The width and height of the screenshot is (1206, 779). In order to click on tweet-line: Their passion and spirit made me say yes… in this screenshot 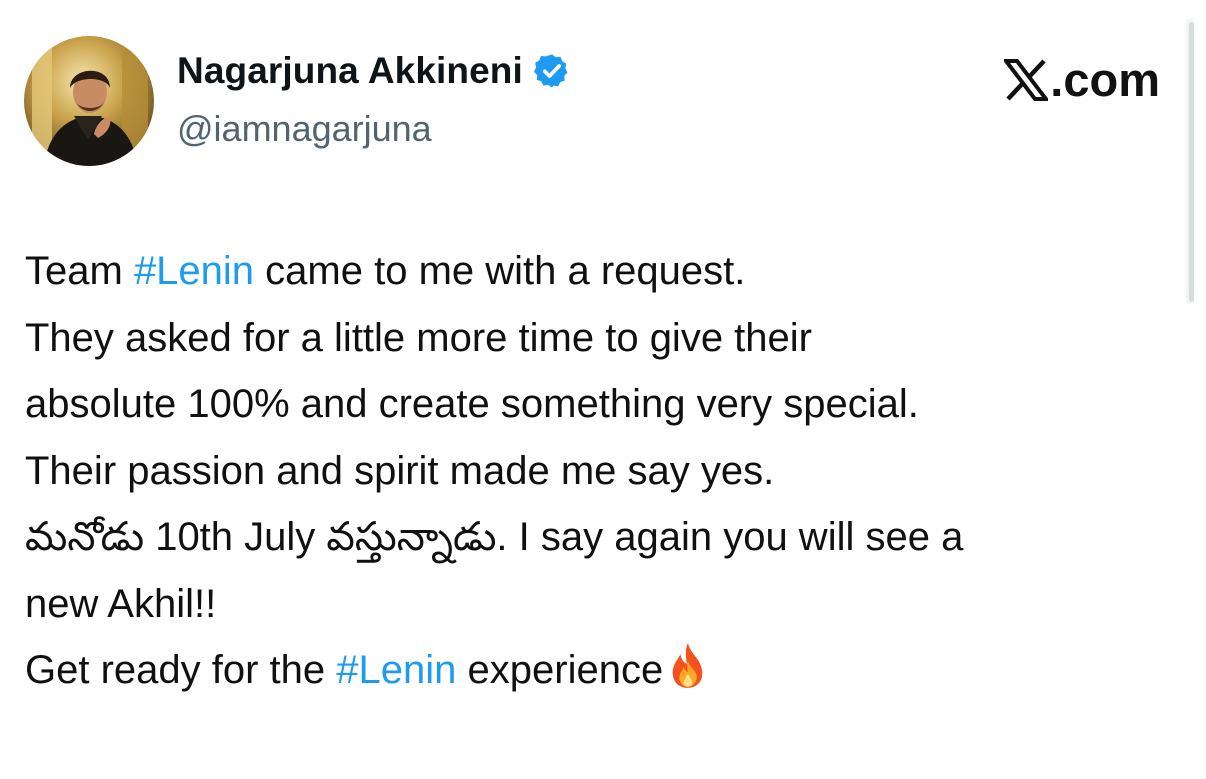, I will do `click(400, 470)`.